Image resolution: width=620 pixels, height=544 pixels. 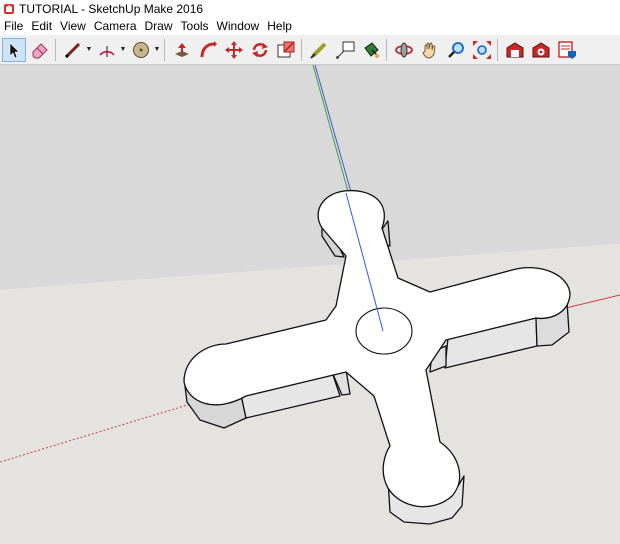 I want to click on paint-bucket-tool-button, so click(x=371, y=50).